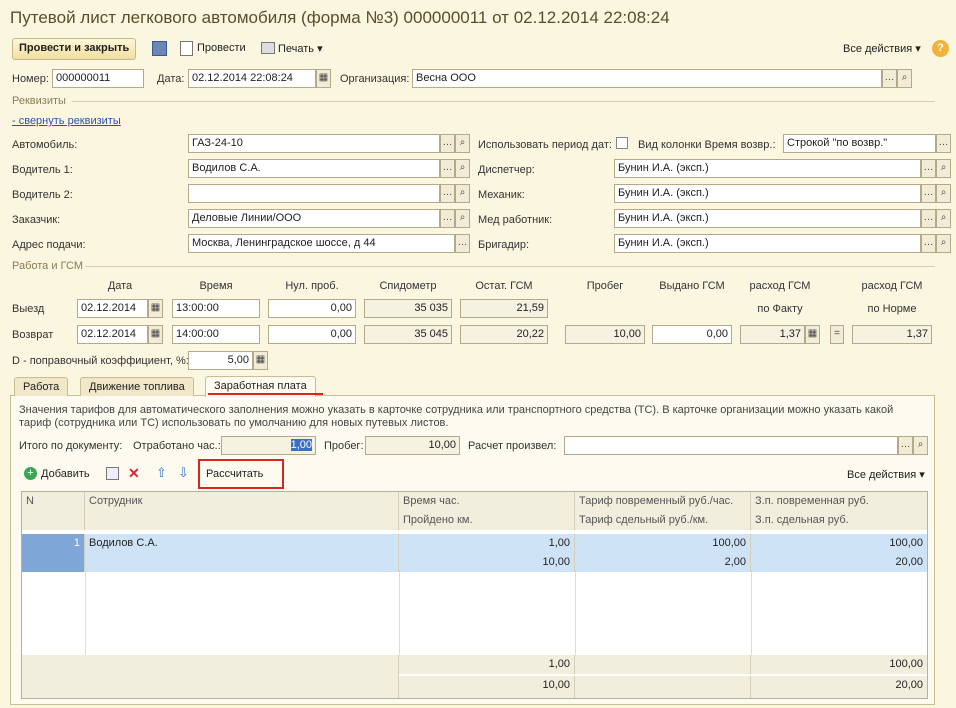 The height and width of the screenshot is (708, 956). What do you see at coordinates (943, 243) in the screenshot?
I see `foreman-search-icon: ⌕` at bounding box center [943, 243].